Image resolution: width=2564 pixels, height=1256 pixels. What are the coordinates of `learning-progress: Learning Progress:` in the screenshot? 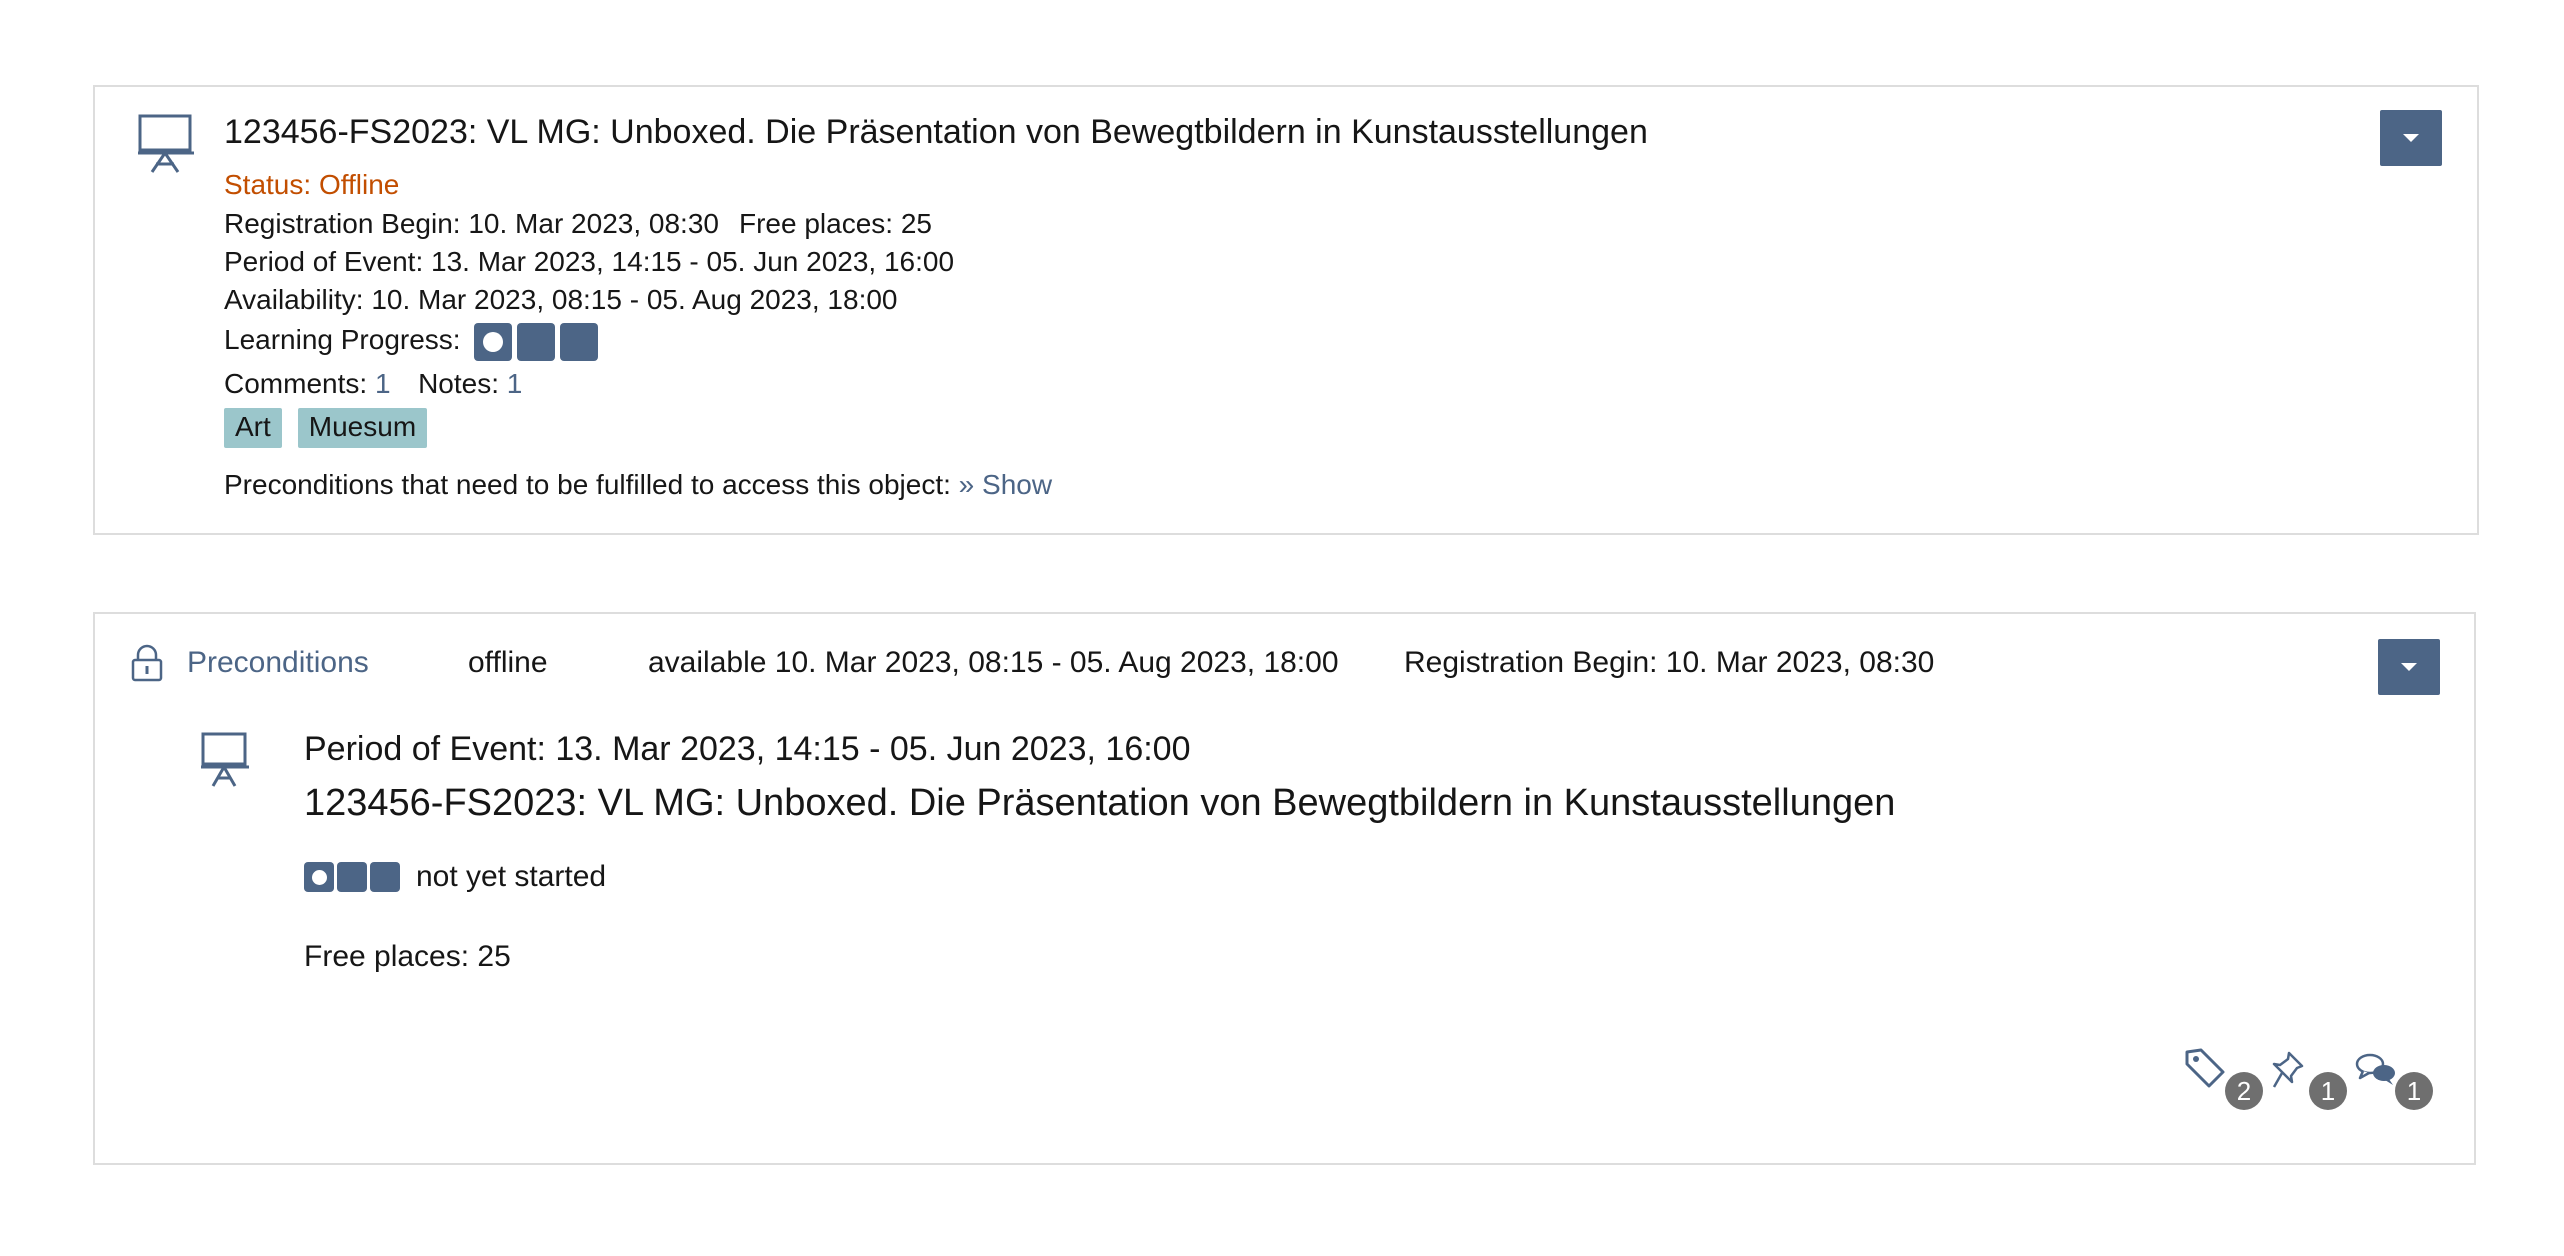 It's located at (411, 341).